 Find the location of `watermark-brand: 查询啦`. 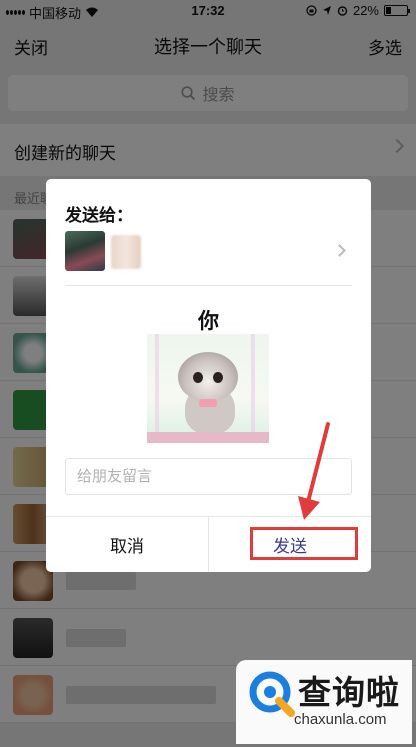

watermark-brand: 查询啦 is located at coordinates (349, 692).